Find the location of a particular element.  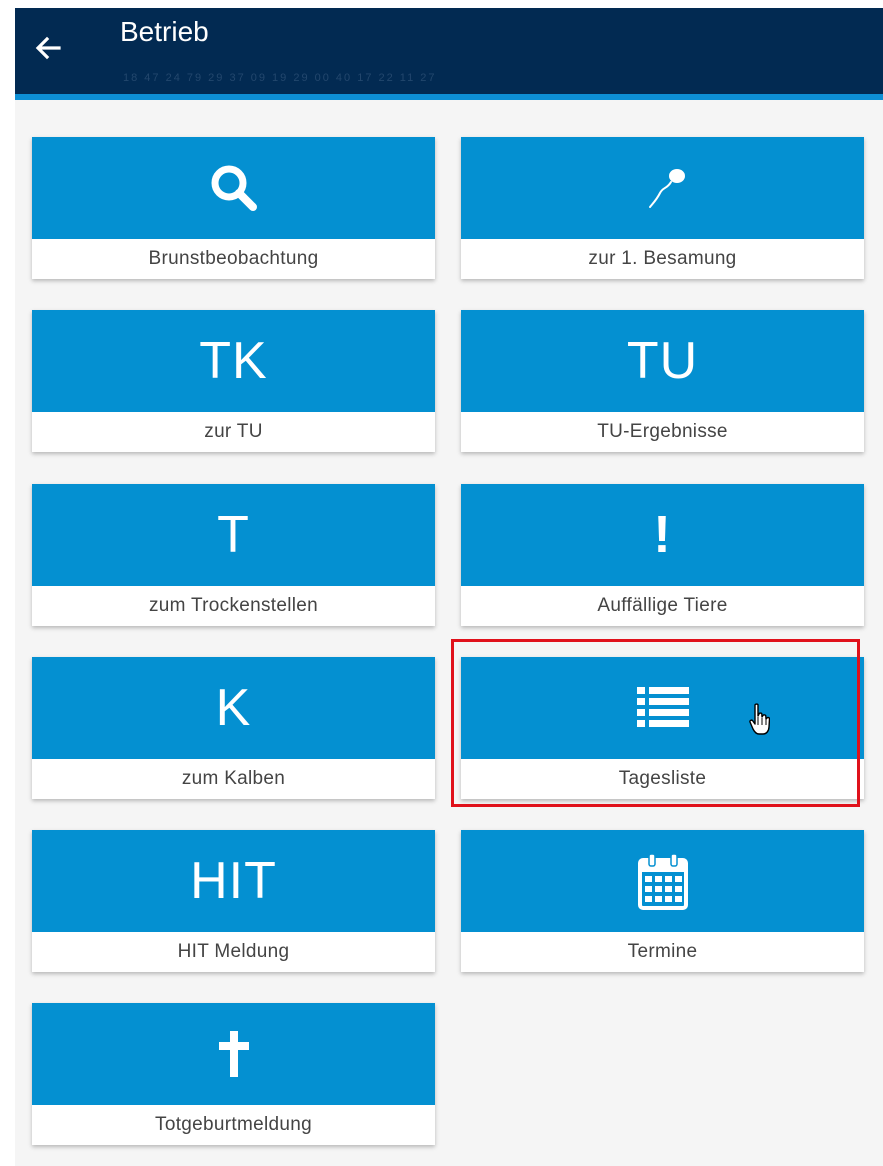

arrow-left-icon is located at coordinates (48, 48).